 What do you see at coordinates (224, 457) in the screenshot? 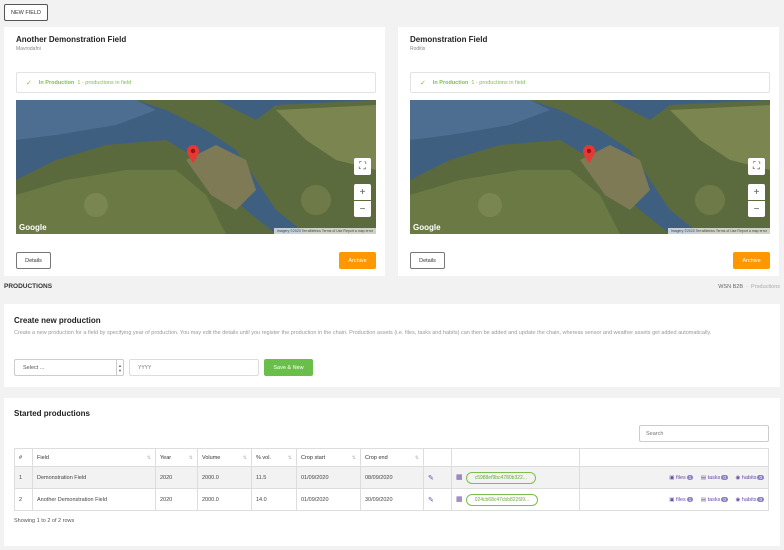
I see `column-header: Volume ⇅` at bounding box center [224, 457].